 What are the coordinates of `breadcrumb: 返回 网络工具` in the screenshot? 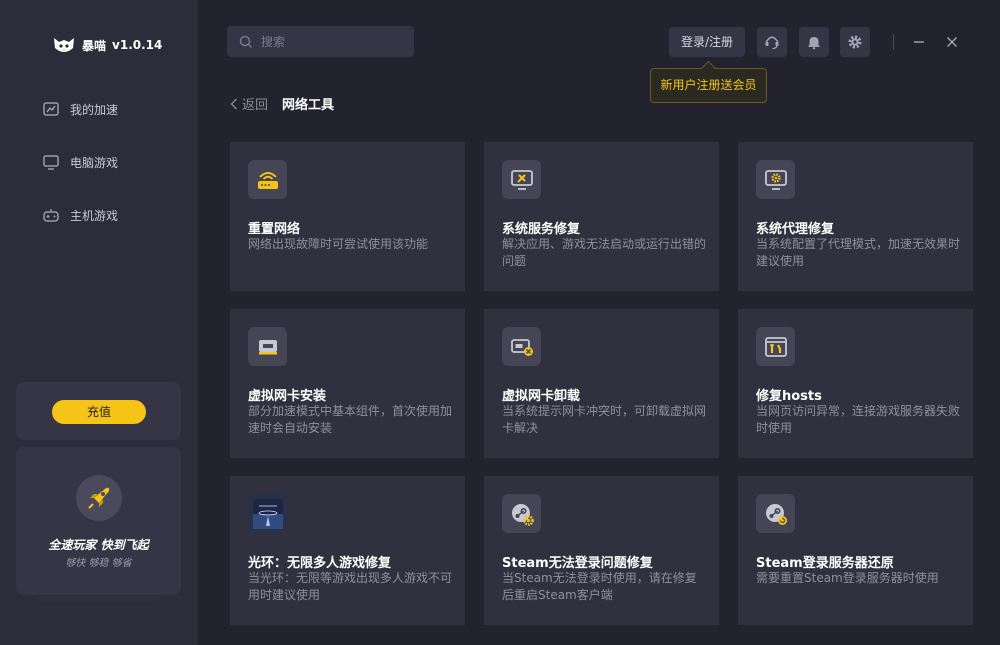 It's located at (282, 103).